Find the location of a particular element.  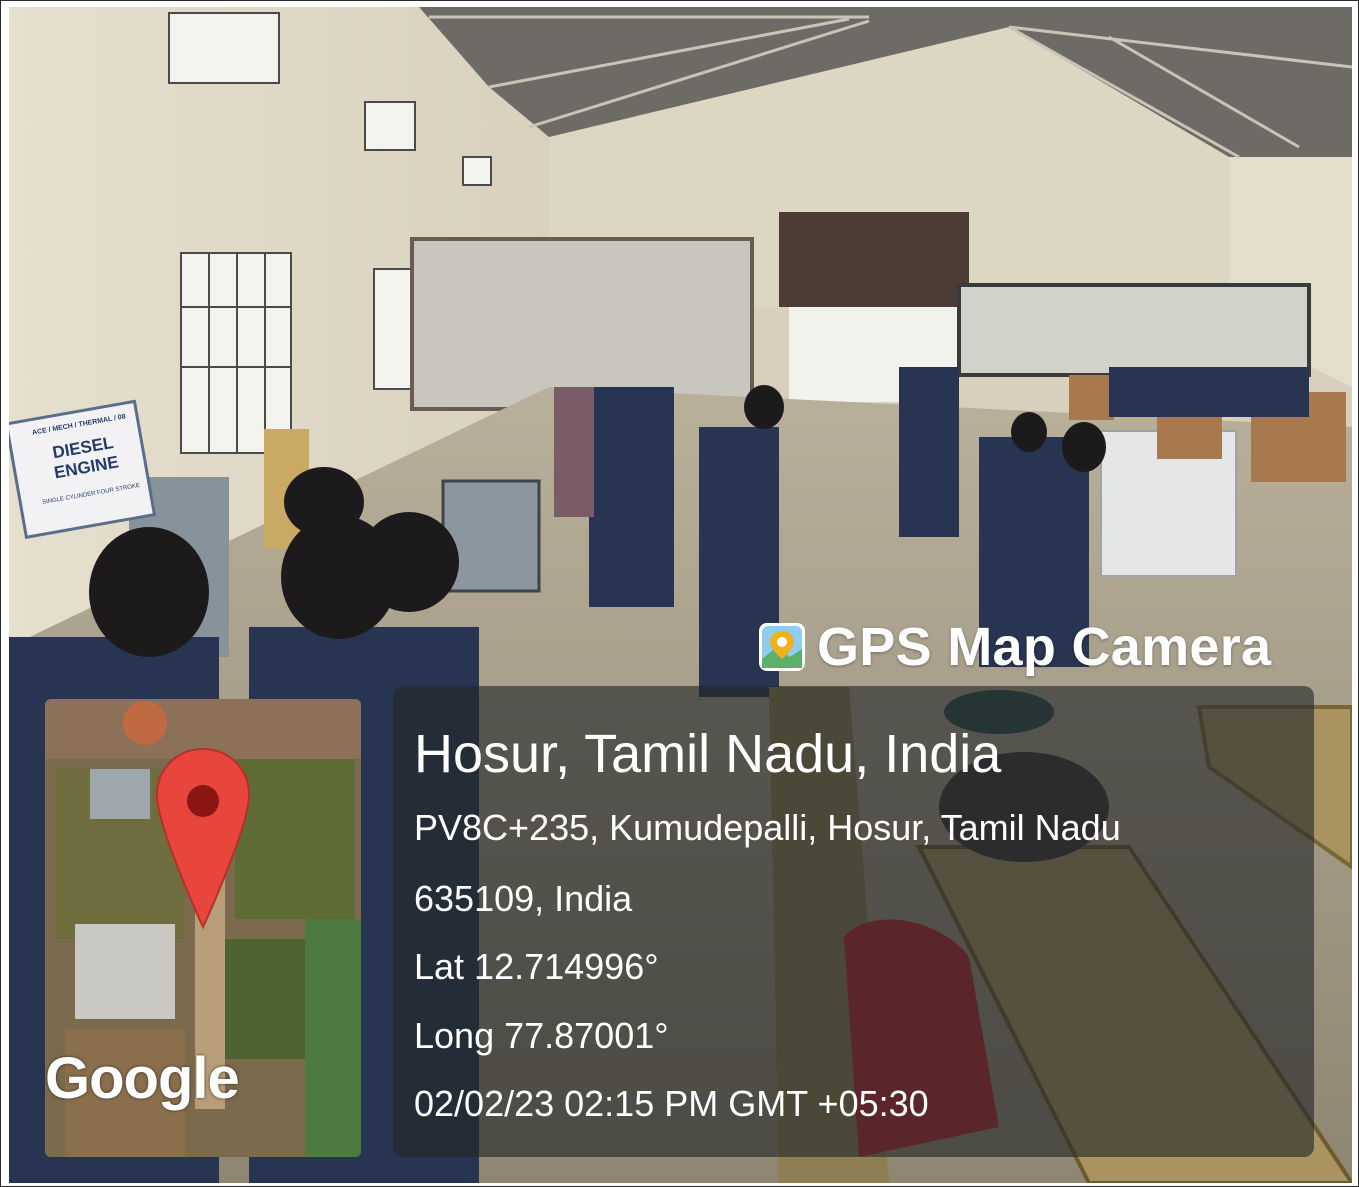

location-place: Hosur, Tamil Nadu, India is located at coordinates (708, 754).